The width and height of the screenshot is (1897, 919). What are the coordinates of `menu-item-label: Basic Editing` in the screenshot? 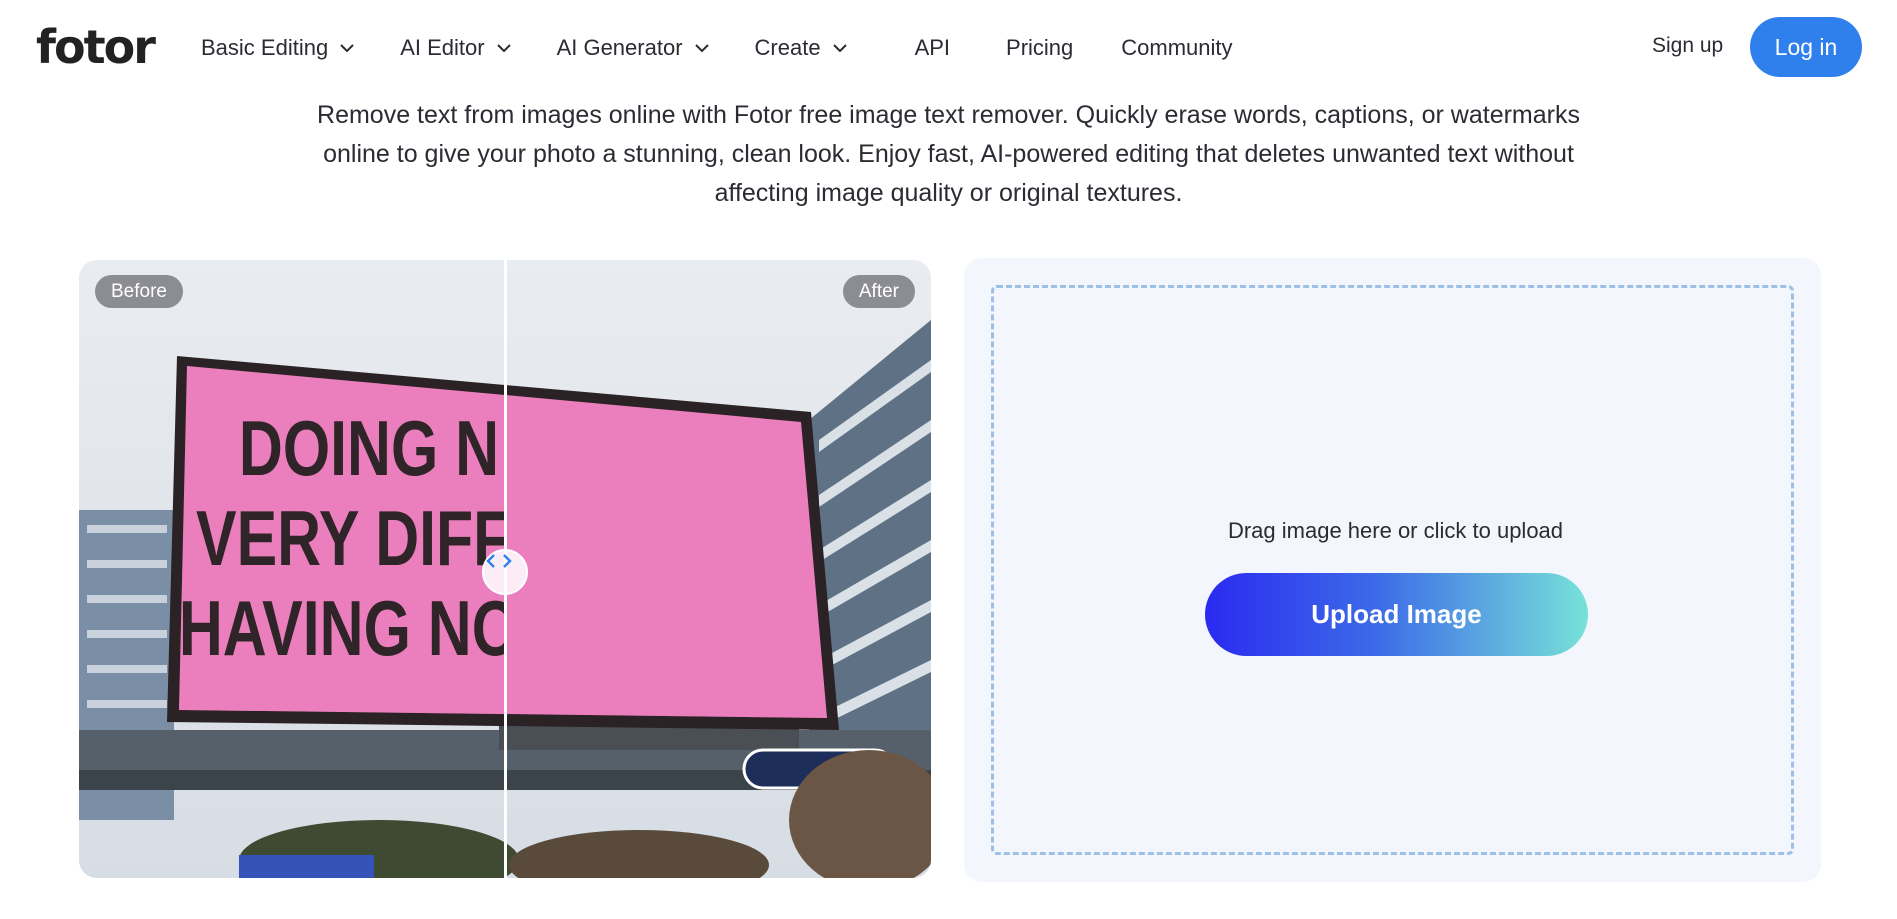 It's located at (265, 47).